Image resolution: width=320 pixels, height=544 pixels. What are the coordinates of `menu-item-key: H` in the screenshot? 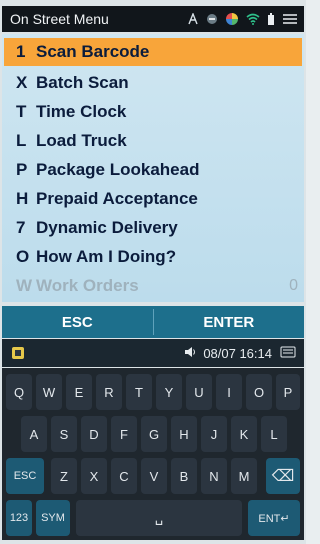 It's located at (22, 198).